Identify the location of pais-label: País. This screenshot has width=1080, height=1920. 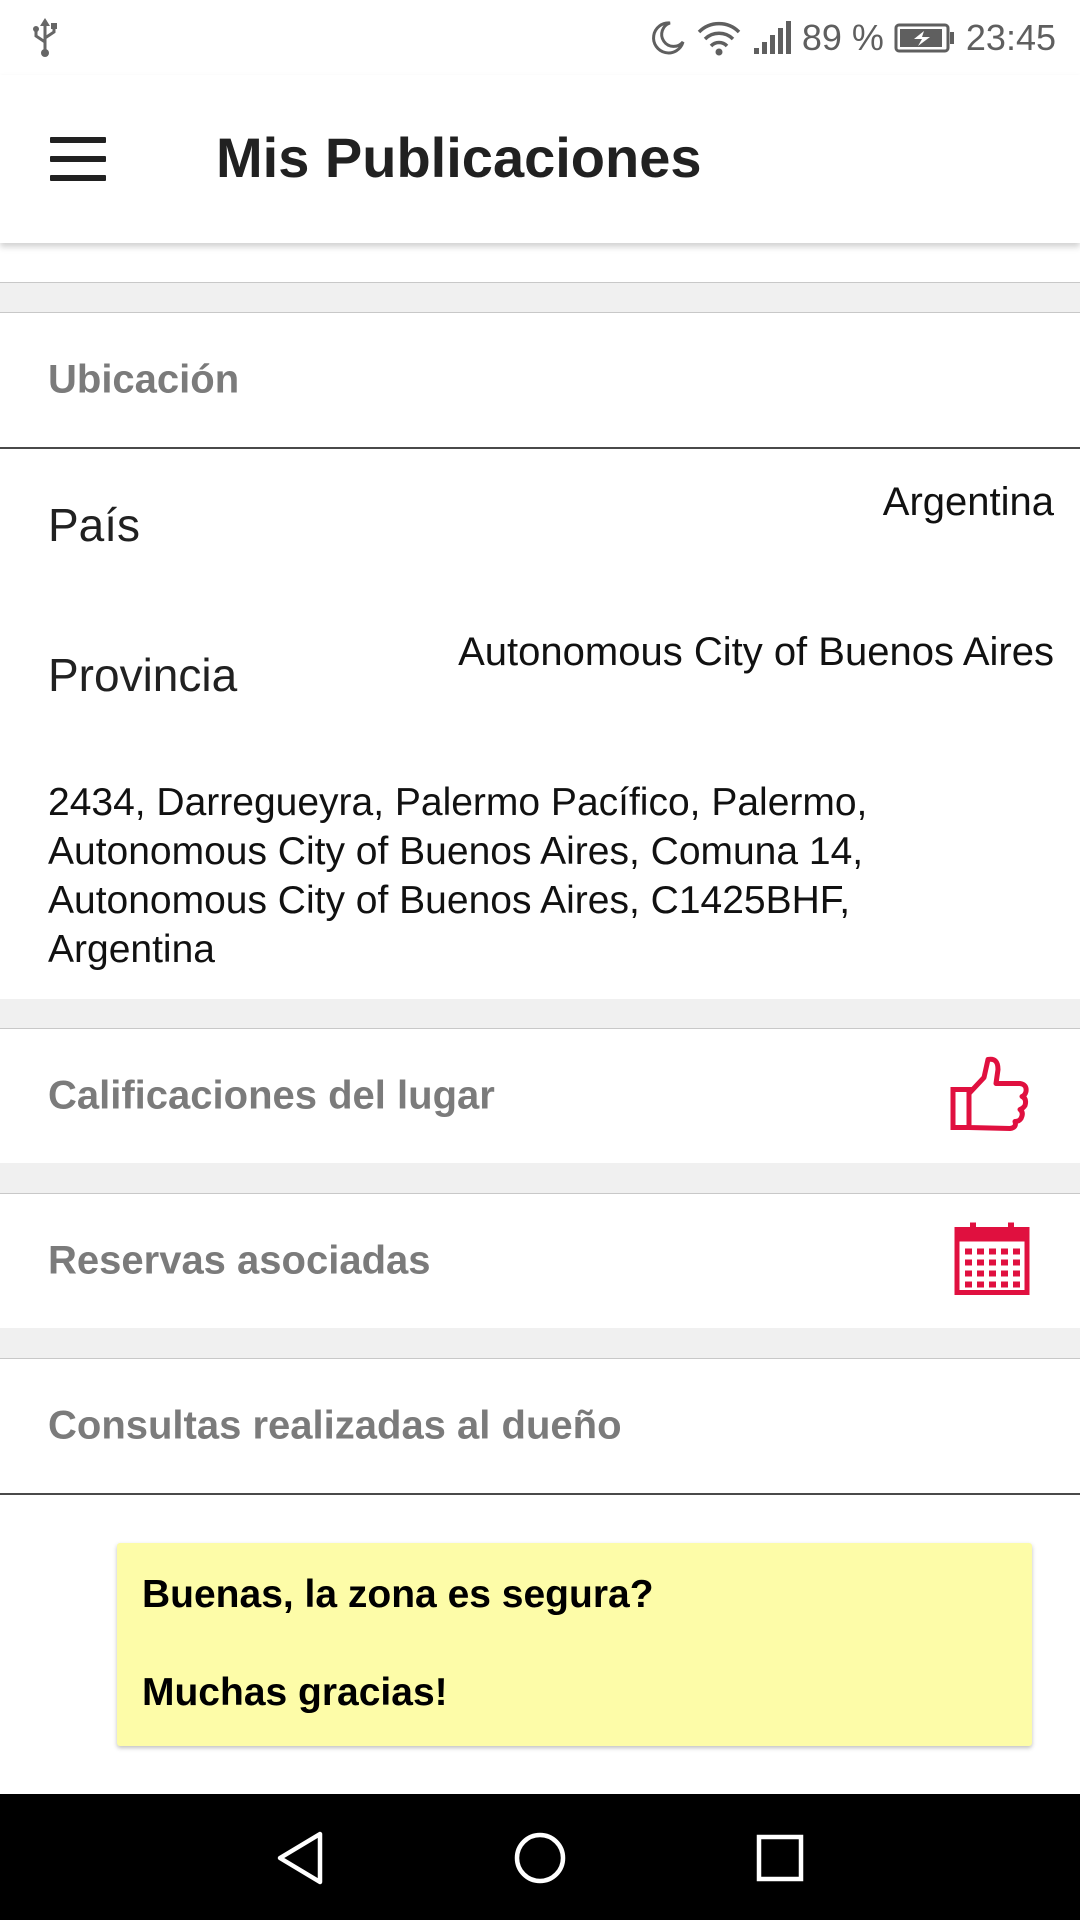
(94, 525).